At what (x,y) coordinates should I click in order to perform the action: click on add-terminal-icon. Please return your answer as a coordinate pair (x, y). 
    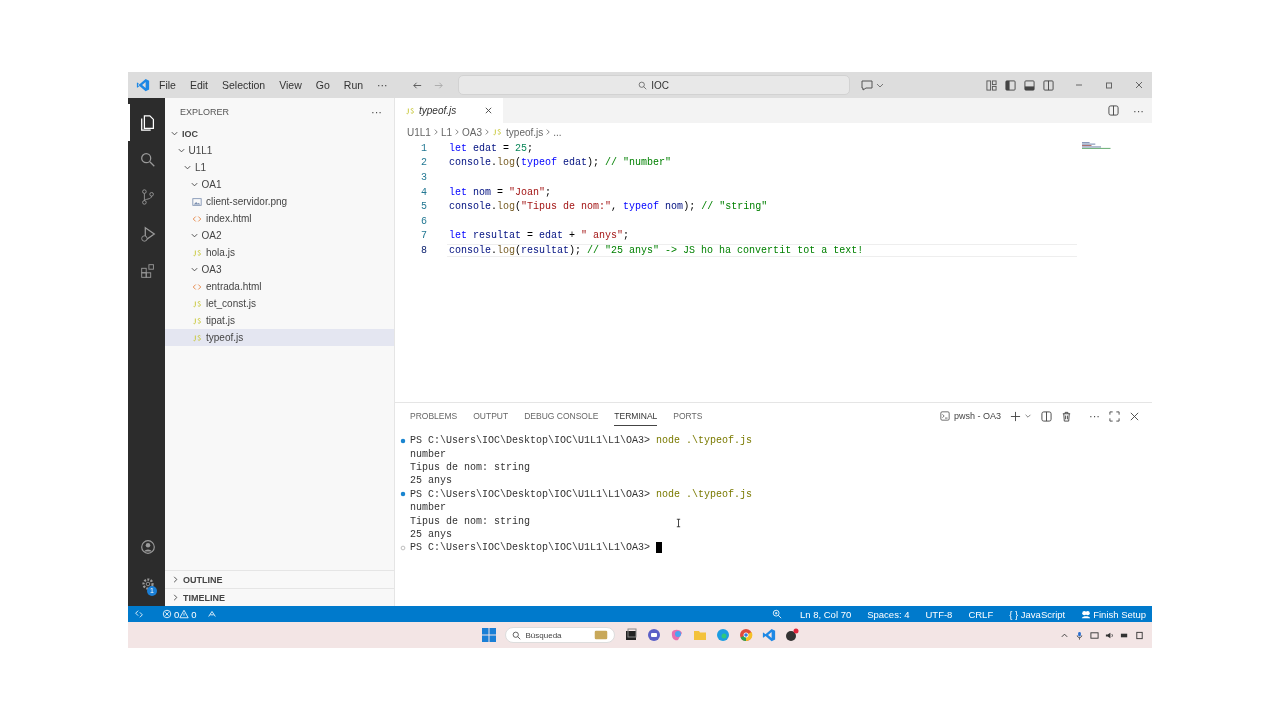
    Looking at the image, I should click on (1015, 416).